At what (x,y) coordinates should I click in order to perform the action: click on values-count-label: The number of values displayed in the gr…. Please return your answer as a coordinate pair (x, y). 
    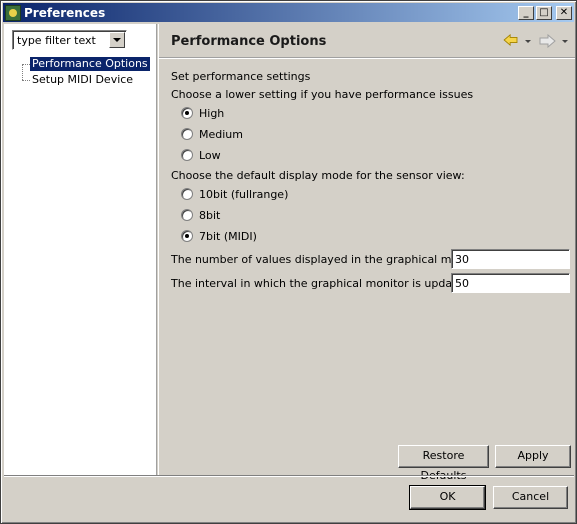
    Looking at the image, I should click on (329, 259).